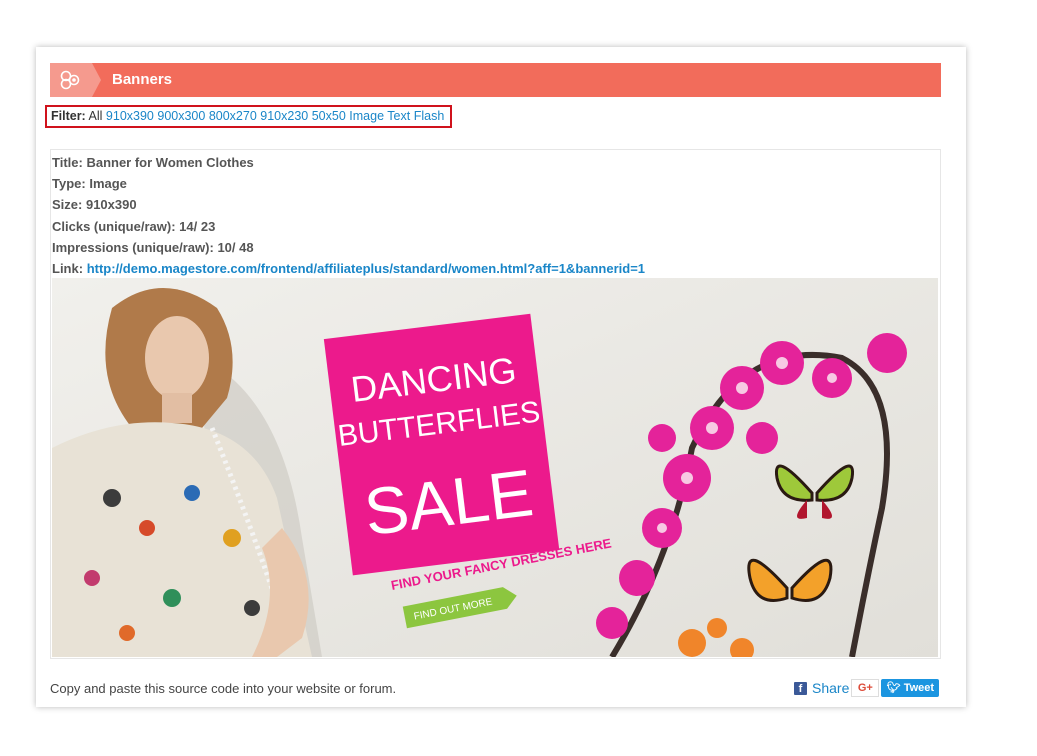 The height and width of the screenshot is (756, 1037). What do you see at coordinates (68, 268) in the screenshot?
I see `link-label: Link:` at bounding box center [68, 268].